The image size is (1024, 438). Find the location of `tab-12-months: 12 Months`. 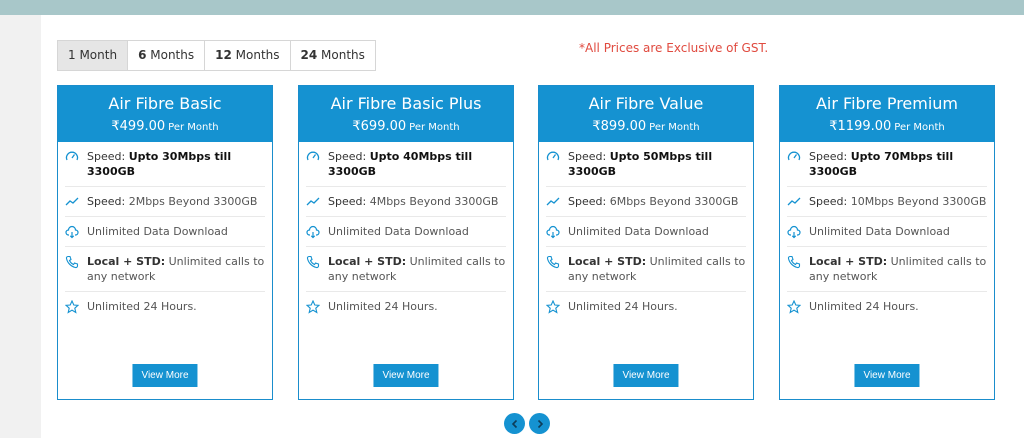

tab-12-months: 12 Months is located at coordinates (248, 55).